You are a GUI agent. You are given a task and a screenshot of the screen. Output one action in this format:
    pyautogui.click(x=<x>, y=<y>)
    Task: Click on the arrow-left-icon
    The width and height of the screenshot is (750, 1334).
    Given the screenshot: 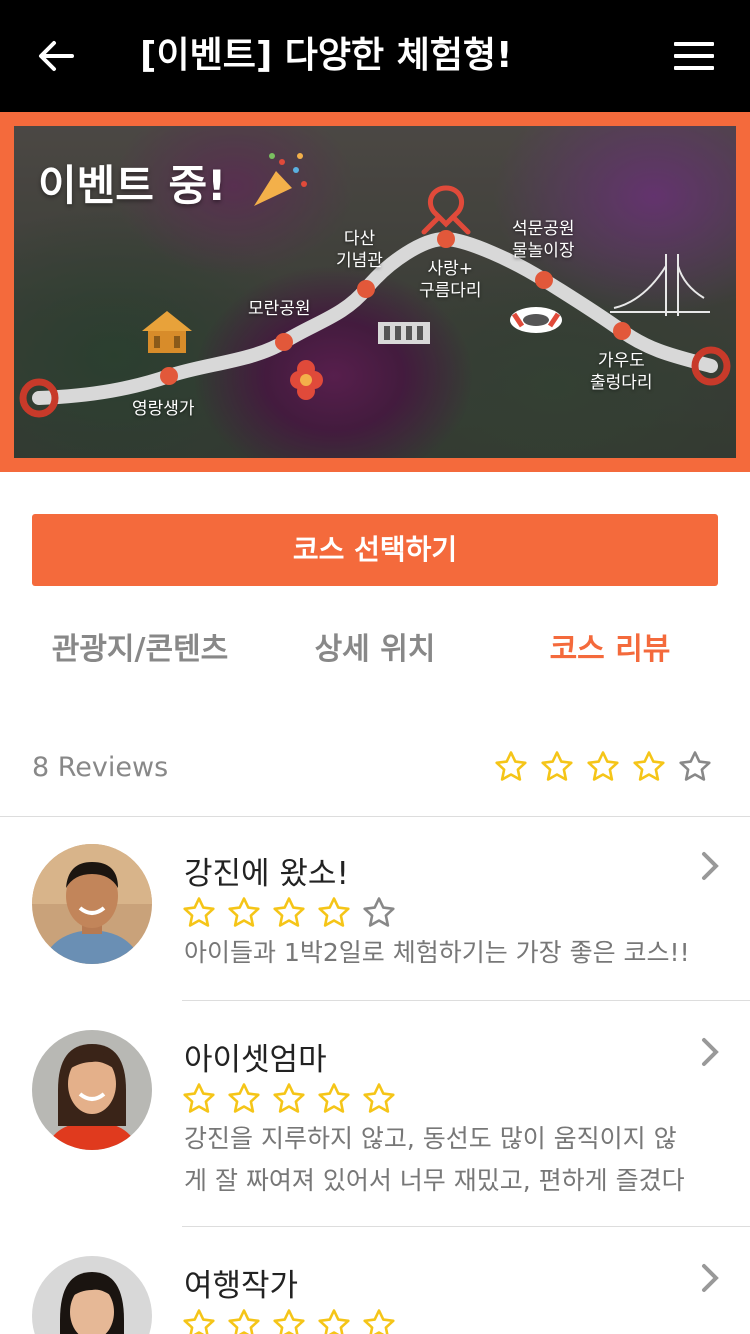 What is the action you would take?
    pyautogui.click(x=56, y=56)
    